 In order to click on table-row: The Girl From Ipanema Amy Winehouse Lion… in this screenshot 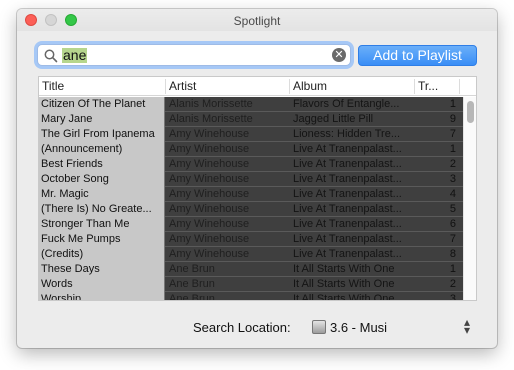, I will do `click(252, 134)`.